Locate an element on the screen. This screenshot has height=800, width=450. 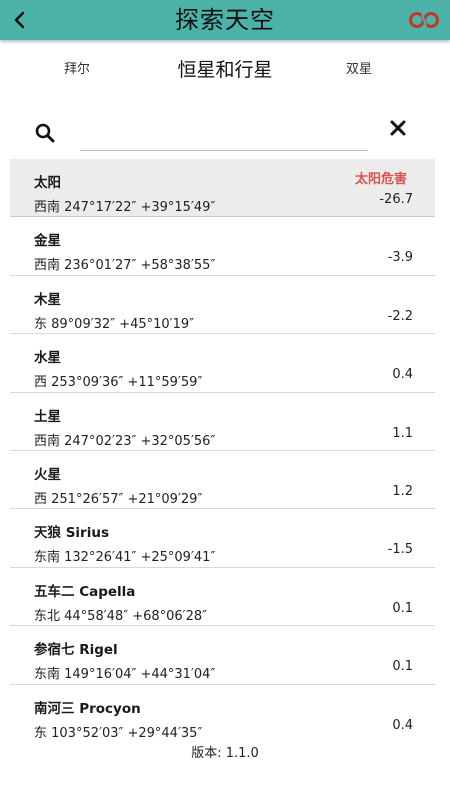
list-item: 木星 东 89°09′32″ +45°10′19″ -2.2 is located at coordinates (222, 305).